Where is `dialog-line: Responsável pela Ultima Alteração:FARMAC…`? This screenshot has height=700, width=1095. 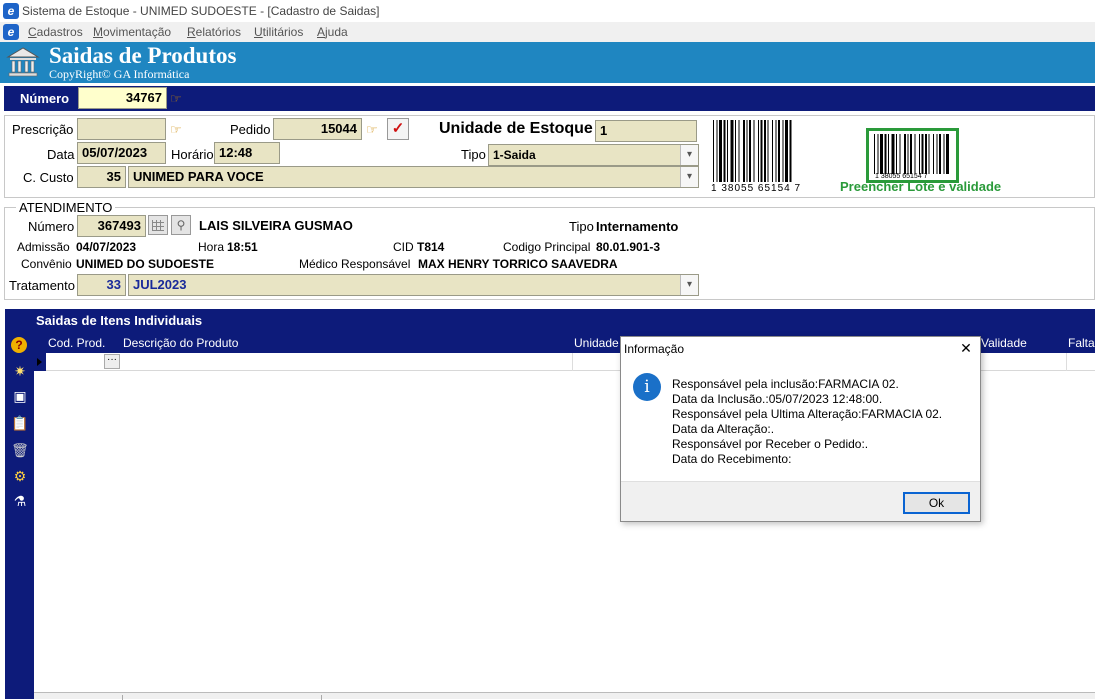 dialog-line: Responsável pela Ultima Alteração:FARMAC… is located at coordinates (807, 414).